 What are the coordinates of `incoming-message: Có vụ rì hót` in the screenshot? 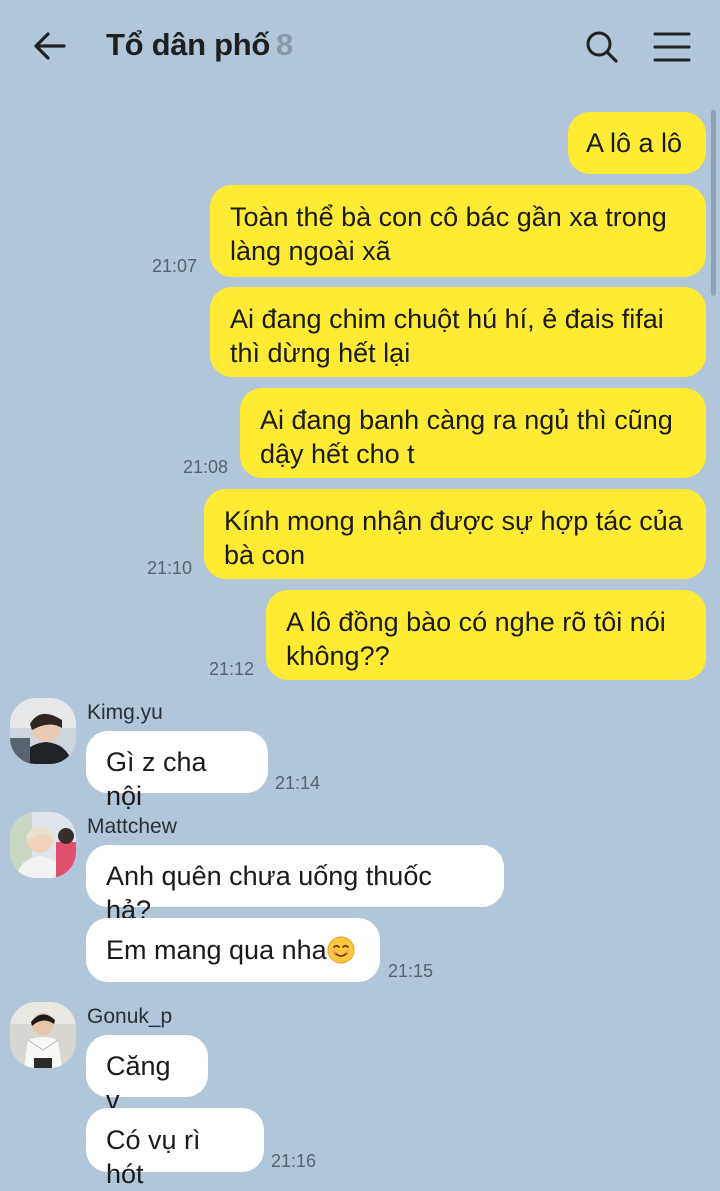 It's located at (175, 1148).